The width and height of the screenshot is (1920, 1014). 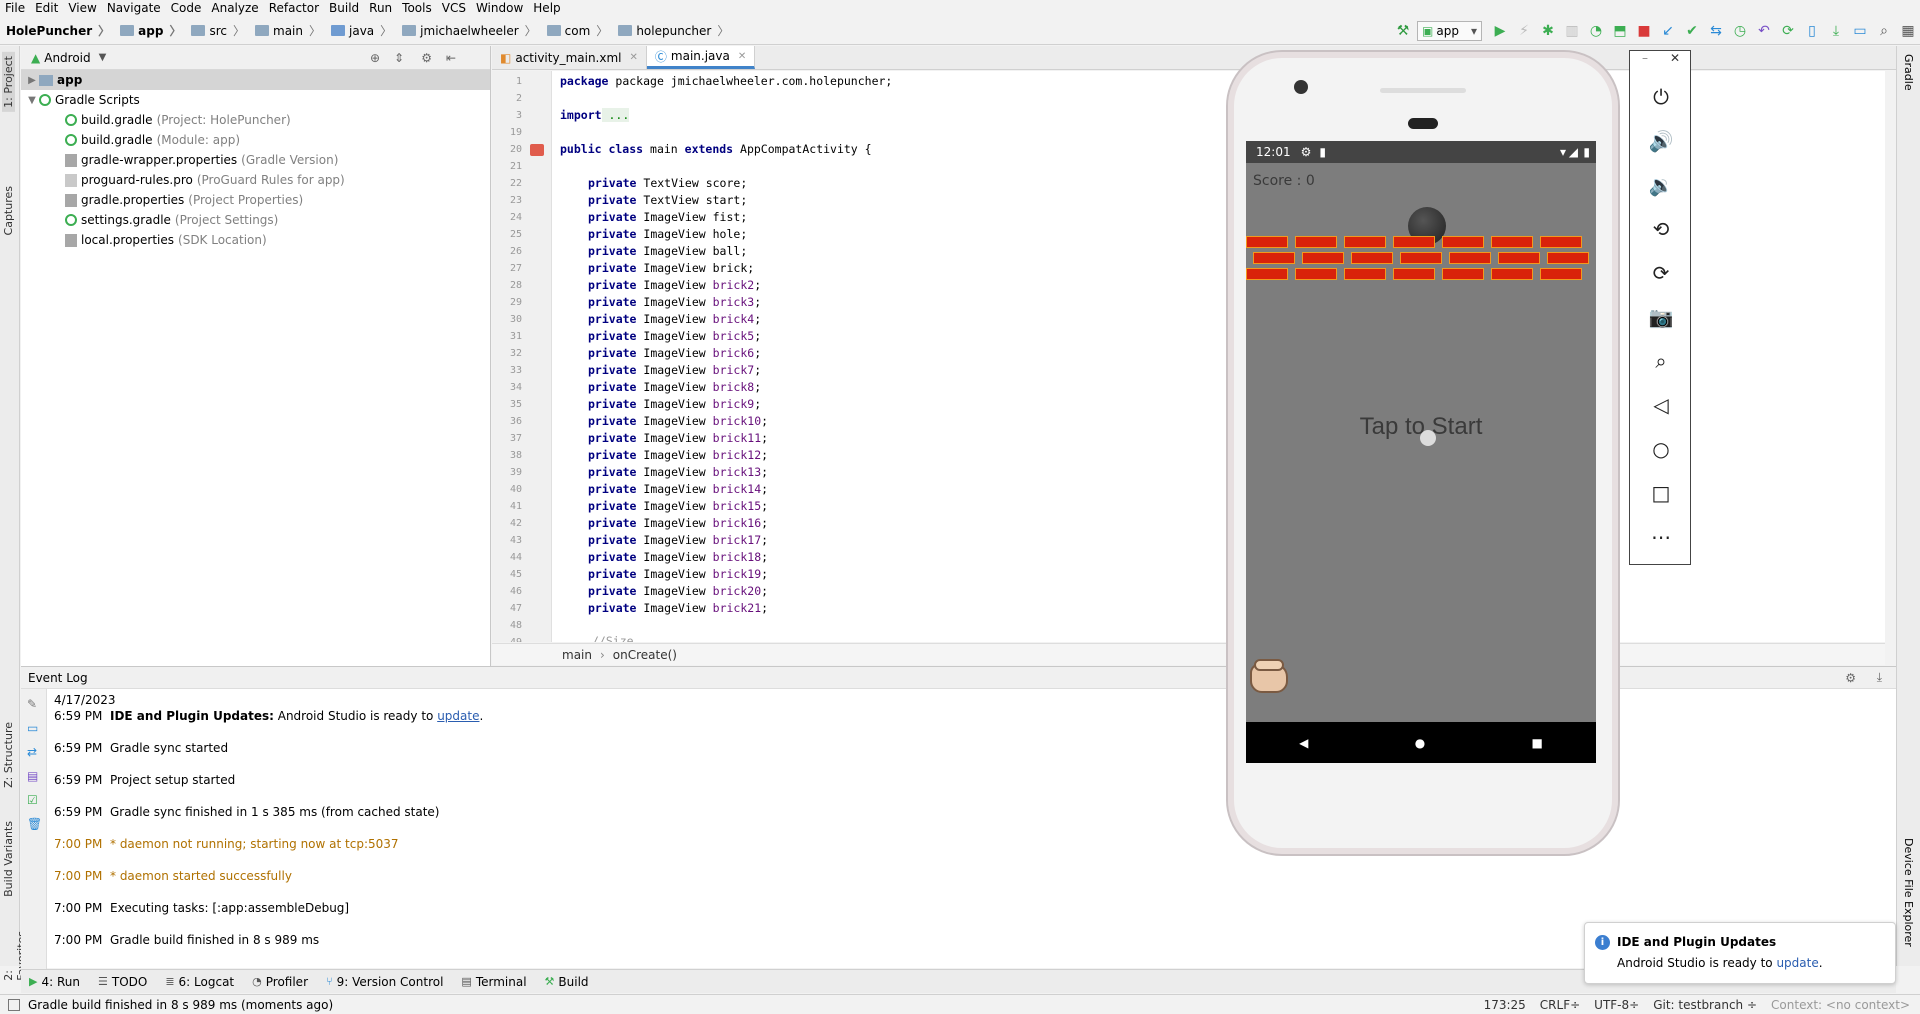 What do you see at coordinates (1668, 31) in the screenshot?
I see `vcs-update-icon: ↙` at bounding box center [1668, 31].